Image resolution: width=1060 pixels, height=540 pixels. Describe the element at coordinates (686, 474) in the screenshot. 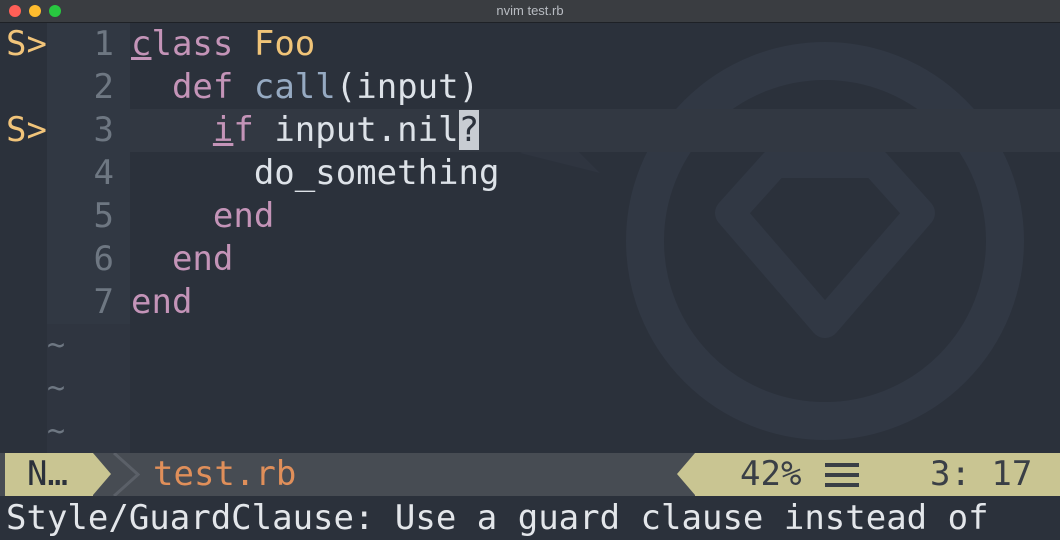

I see `right-arrow-separator` at that location.